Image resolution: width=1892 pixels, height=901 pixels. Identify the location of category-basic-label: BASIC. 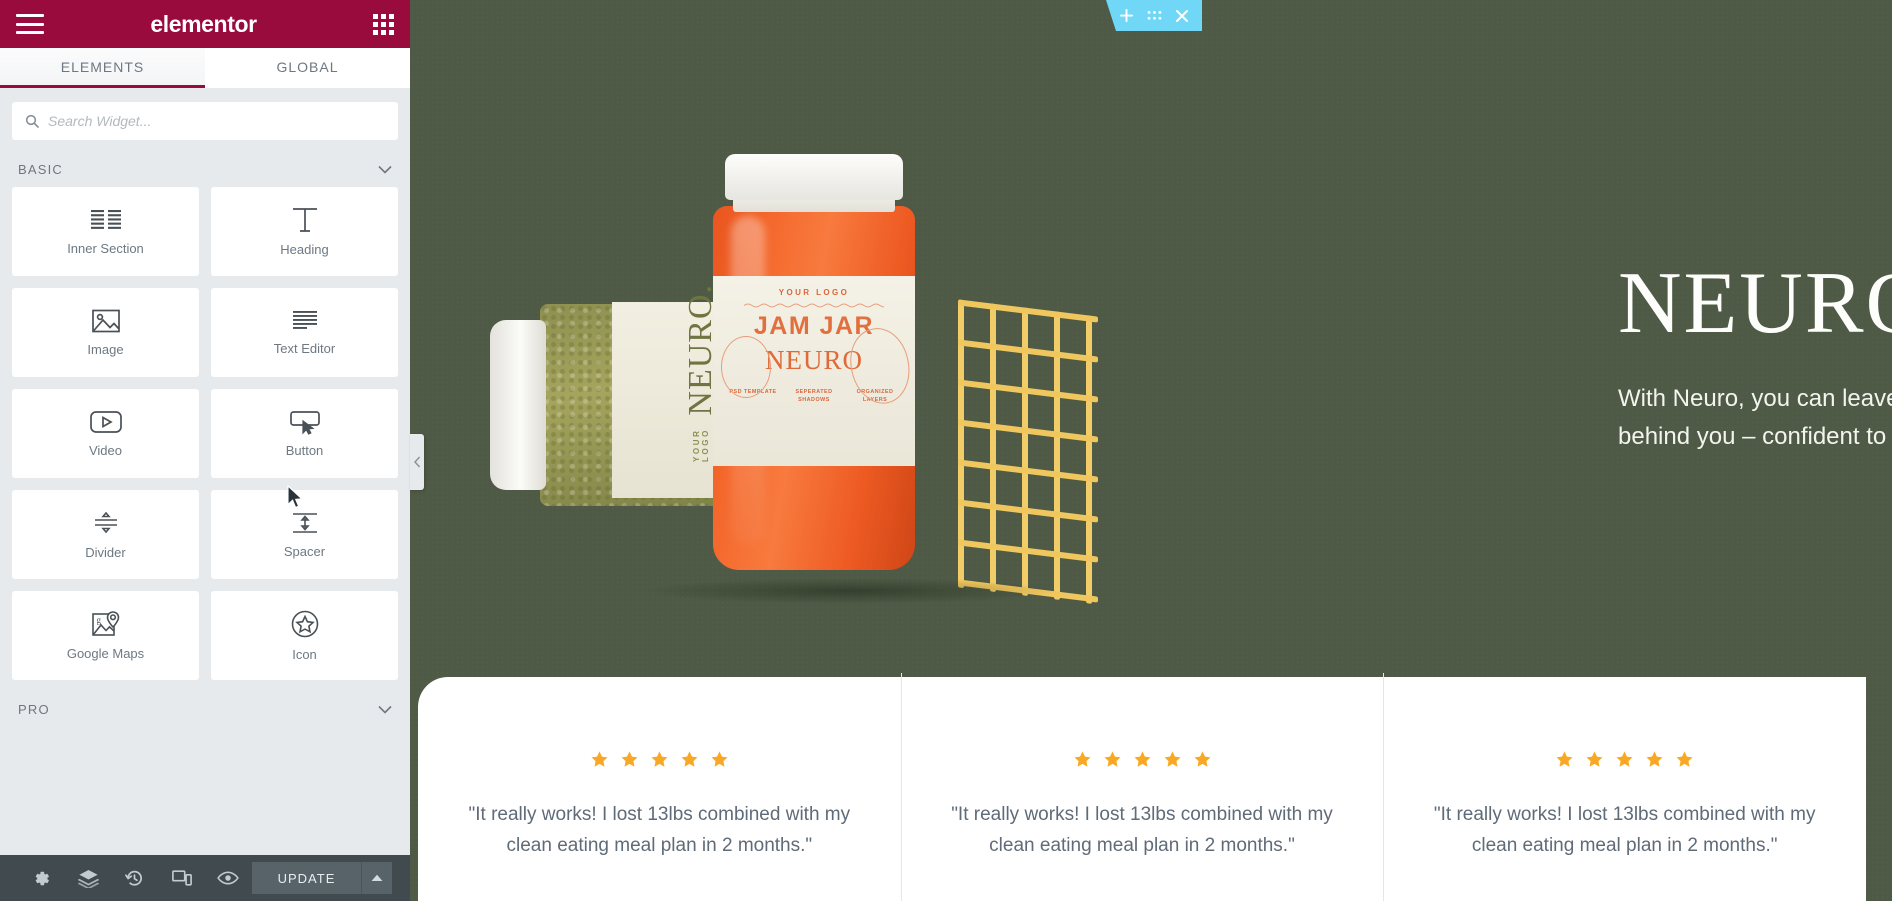
(41, 169).